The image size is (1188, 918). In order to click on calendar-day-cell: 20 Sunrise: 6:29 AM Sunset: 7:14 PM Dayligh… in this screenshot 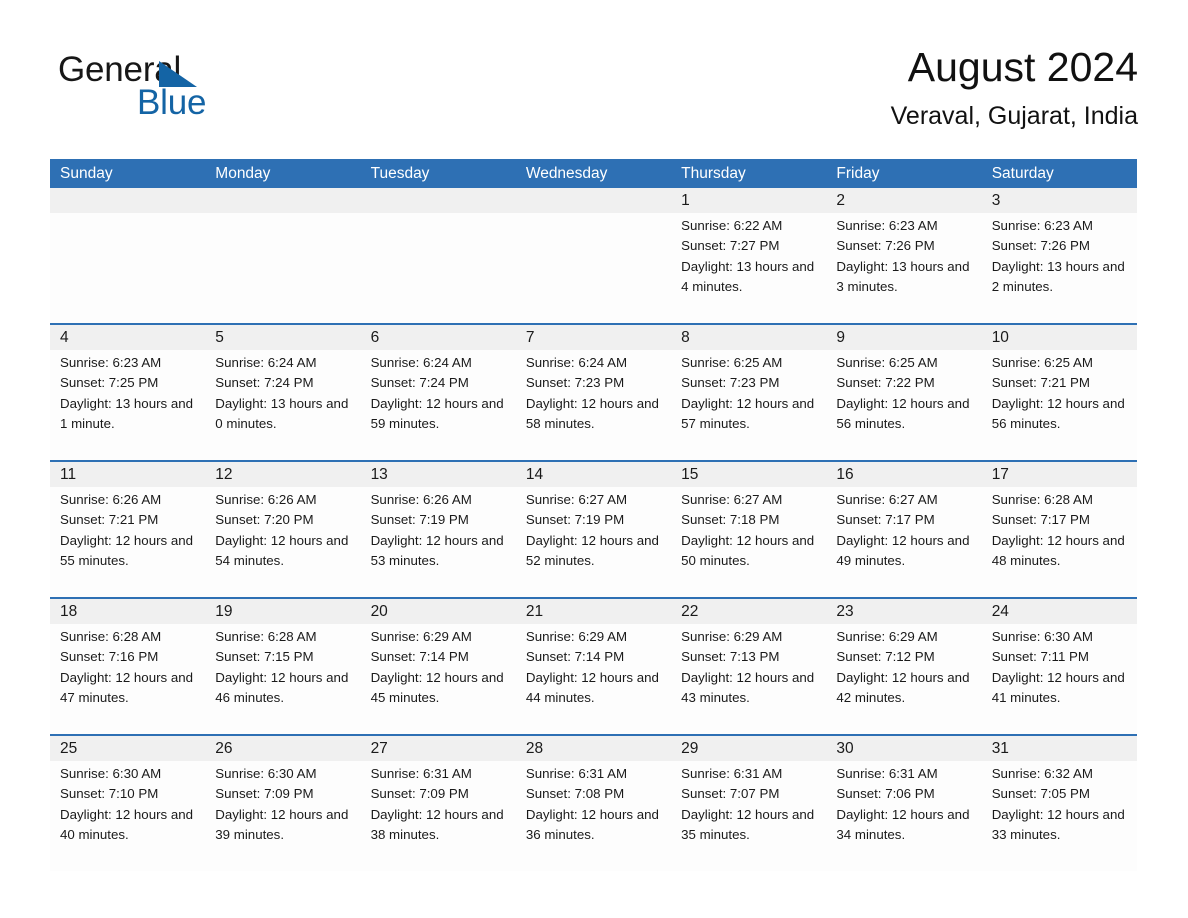, I will do `click(438, 666)`.